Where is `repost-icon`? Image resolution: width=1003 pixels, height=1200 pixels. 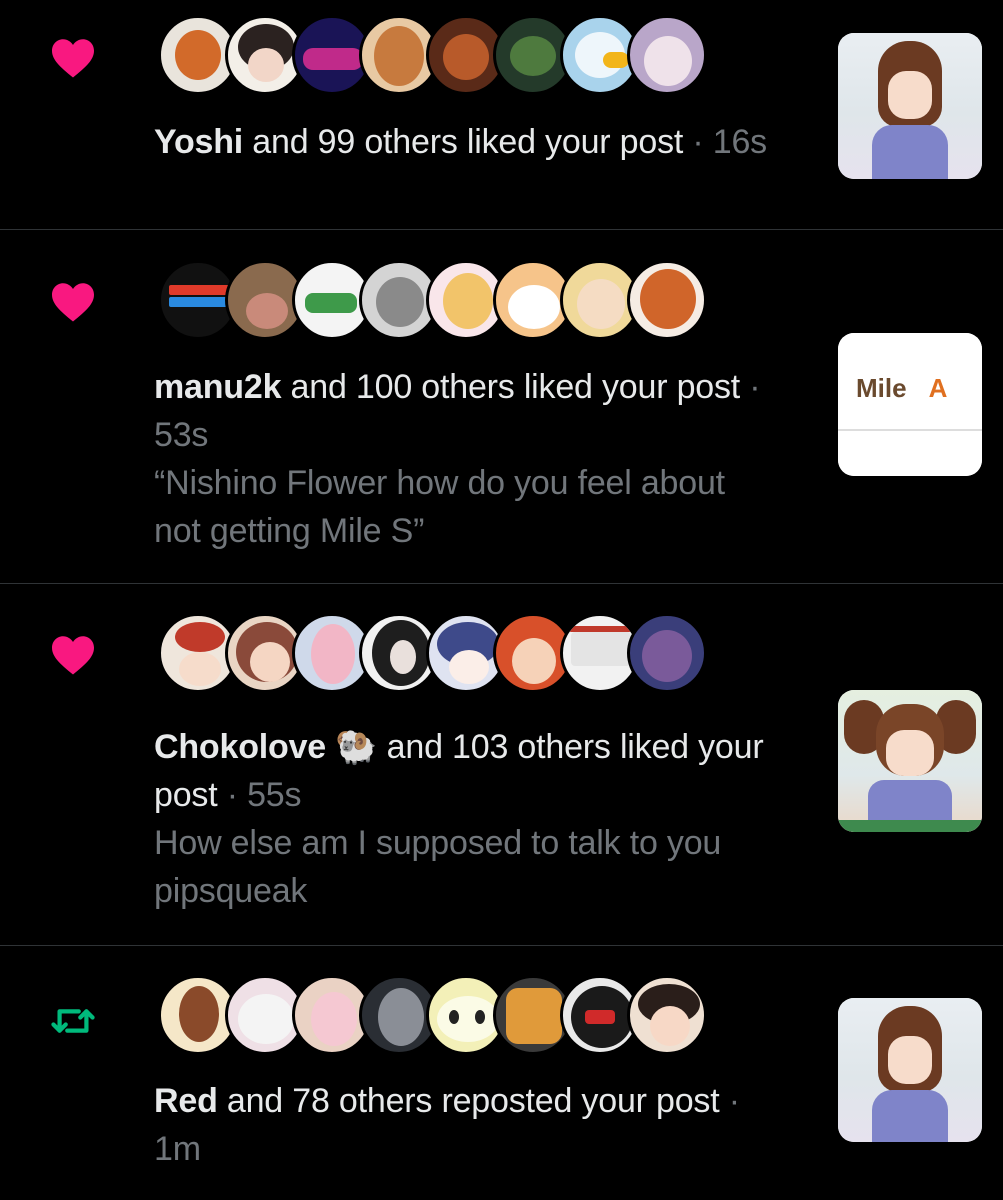 repost-icon is located at coordinates (73, 1021).